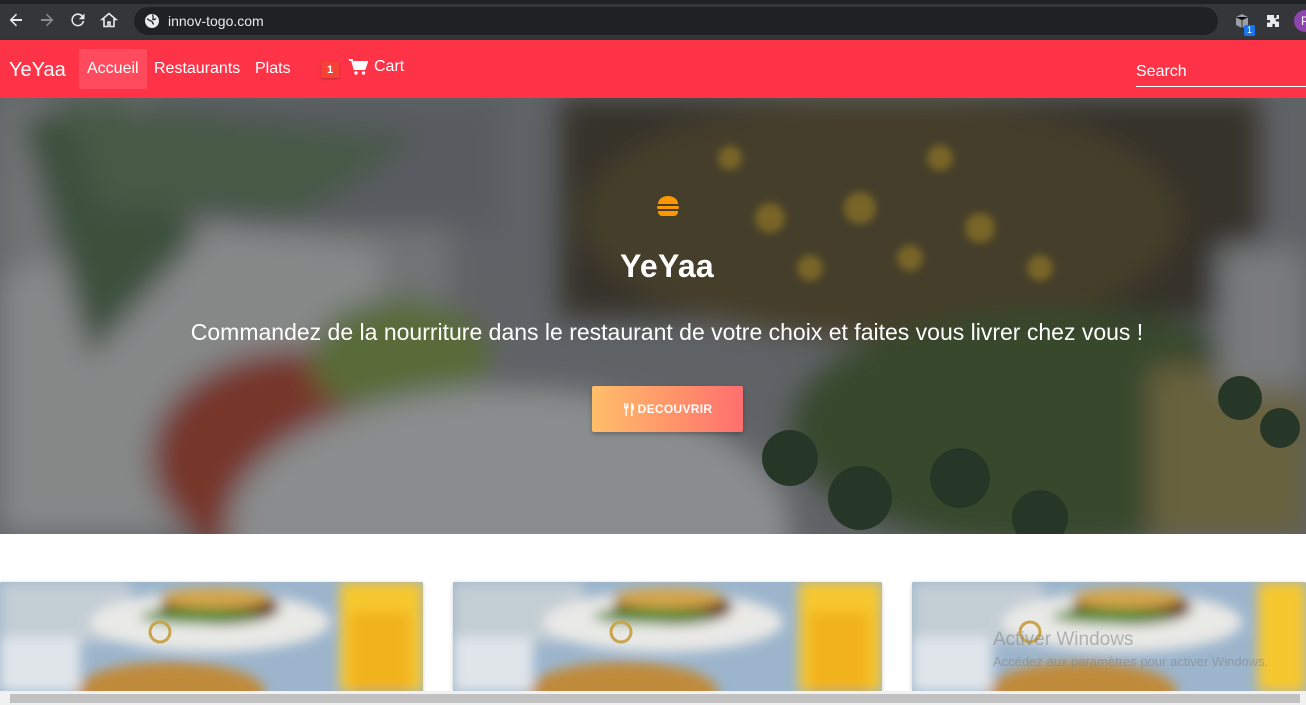 The height and width of the screenshot is (705, 1306). I want to click on cart-label: Cart, so click(389, 66).